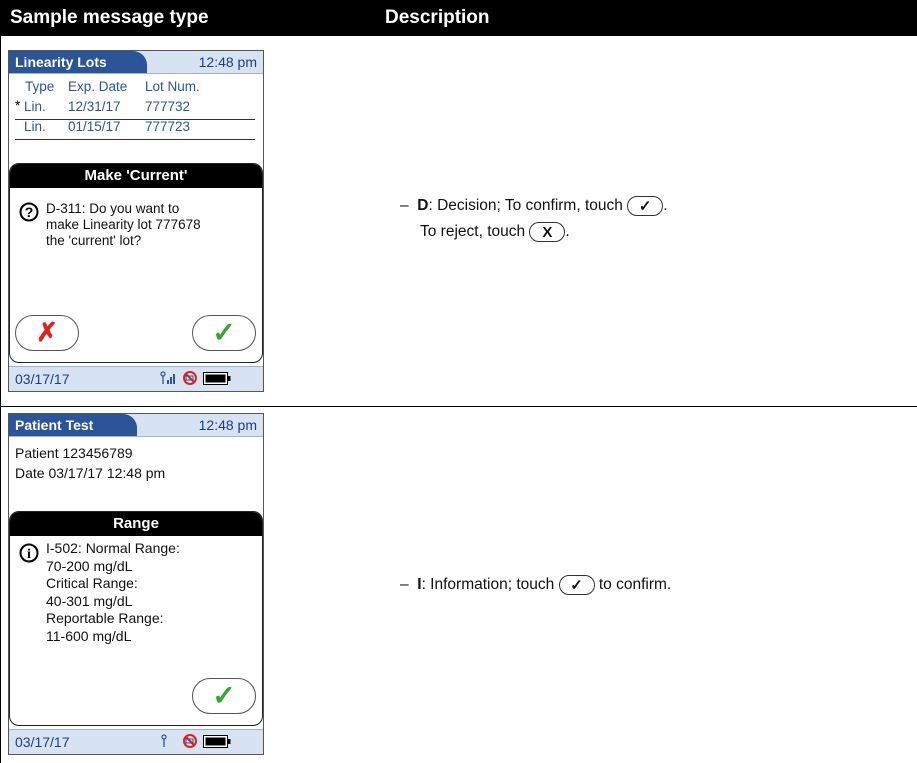 Image resolution: width=917 pixels, height=763 pixels. I want to click on table-header: Sample message type Description, so click(458, 18).